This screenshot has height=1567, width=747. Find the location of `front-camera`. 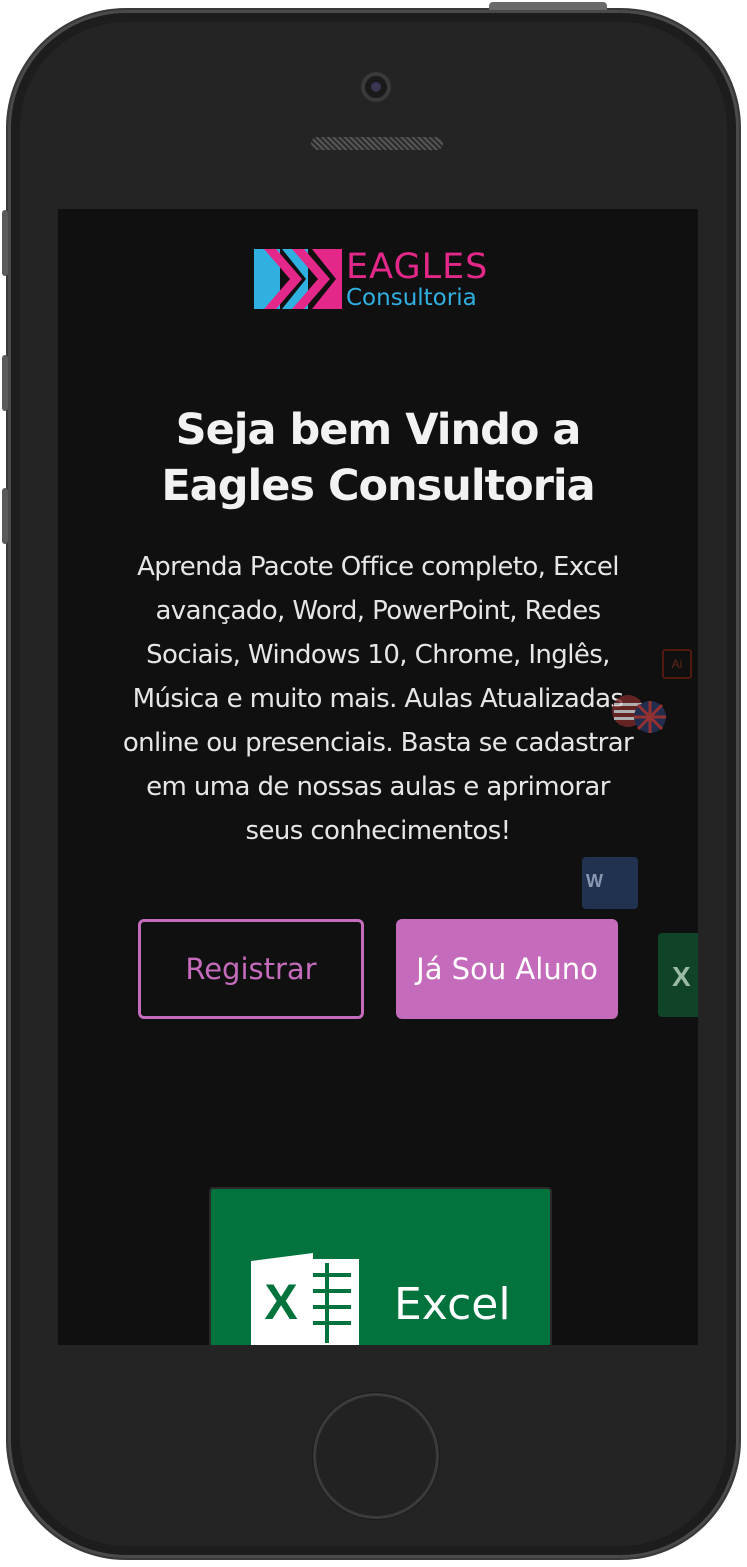

front-camera is located at coordinates (376, 87).